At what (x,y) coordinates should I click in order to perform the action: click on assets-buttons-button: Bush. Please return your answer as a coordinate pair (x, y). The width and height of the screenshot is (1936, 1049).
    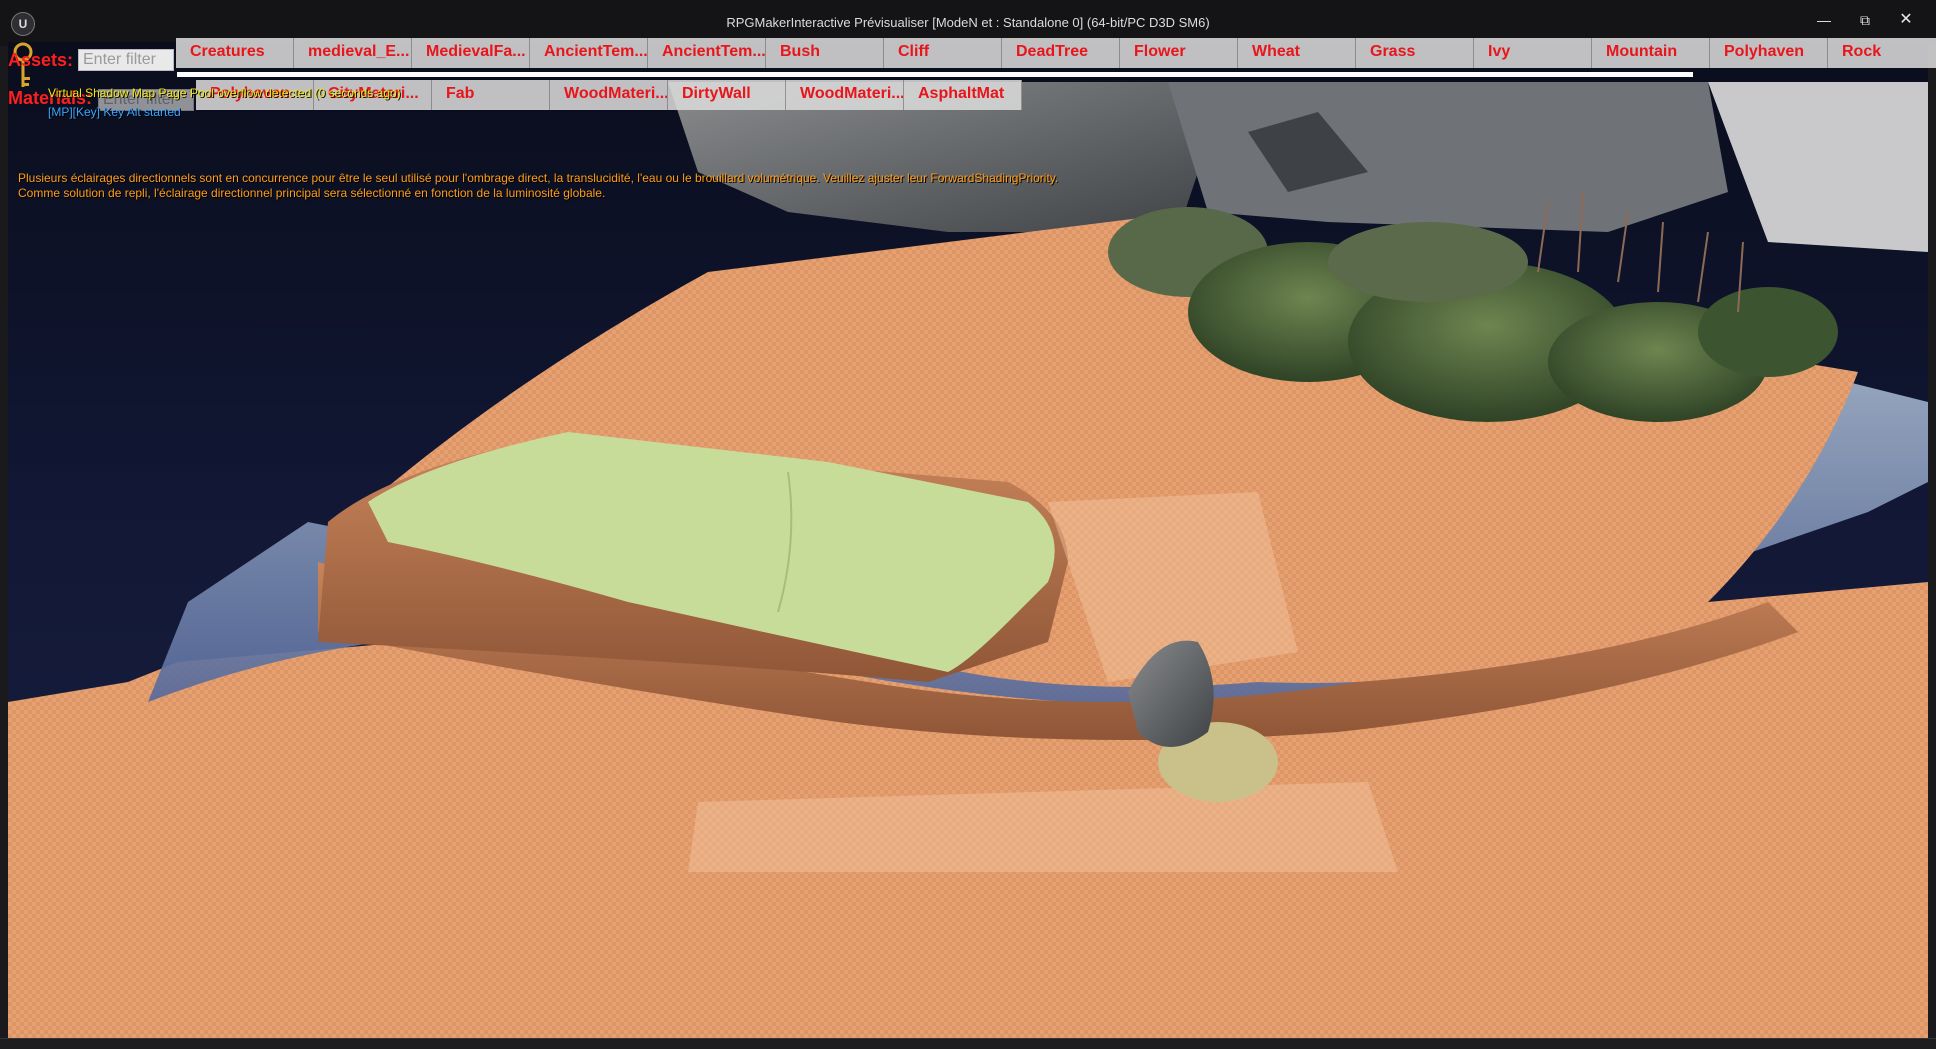
    Looking at the image, I should click on (825, 53).